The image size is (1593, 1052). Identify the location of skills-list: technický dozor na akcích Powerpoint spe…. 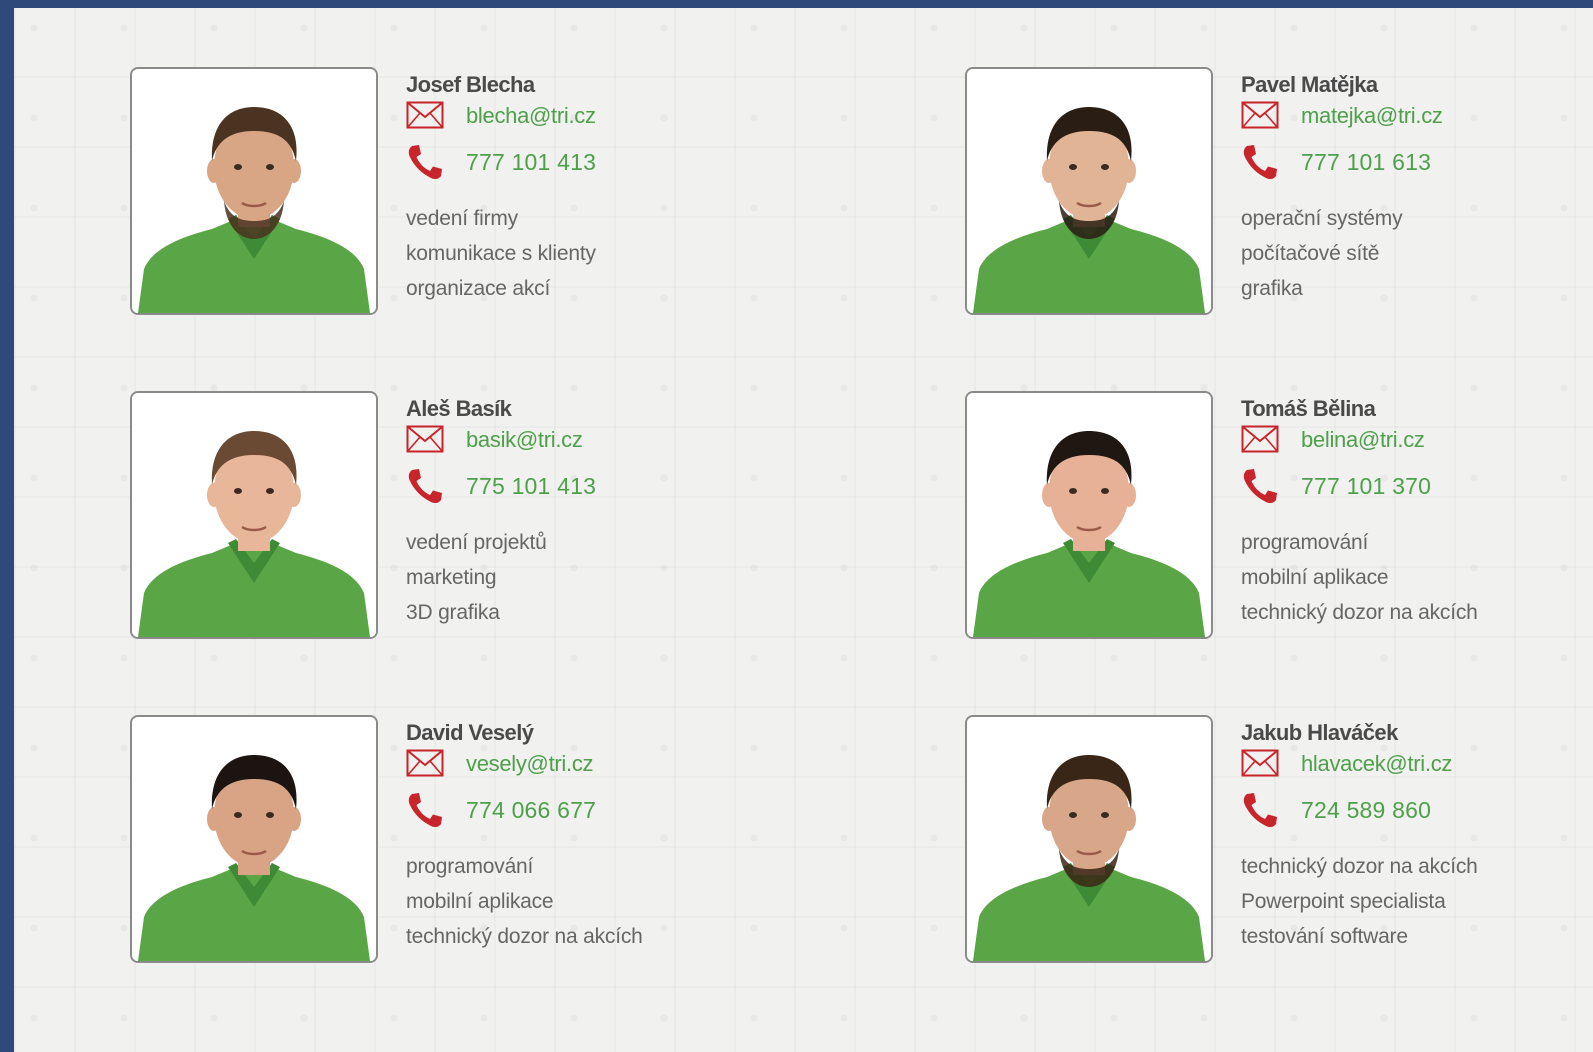
(1417, 901).